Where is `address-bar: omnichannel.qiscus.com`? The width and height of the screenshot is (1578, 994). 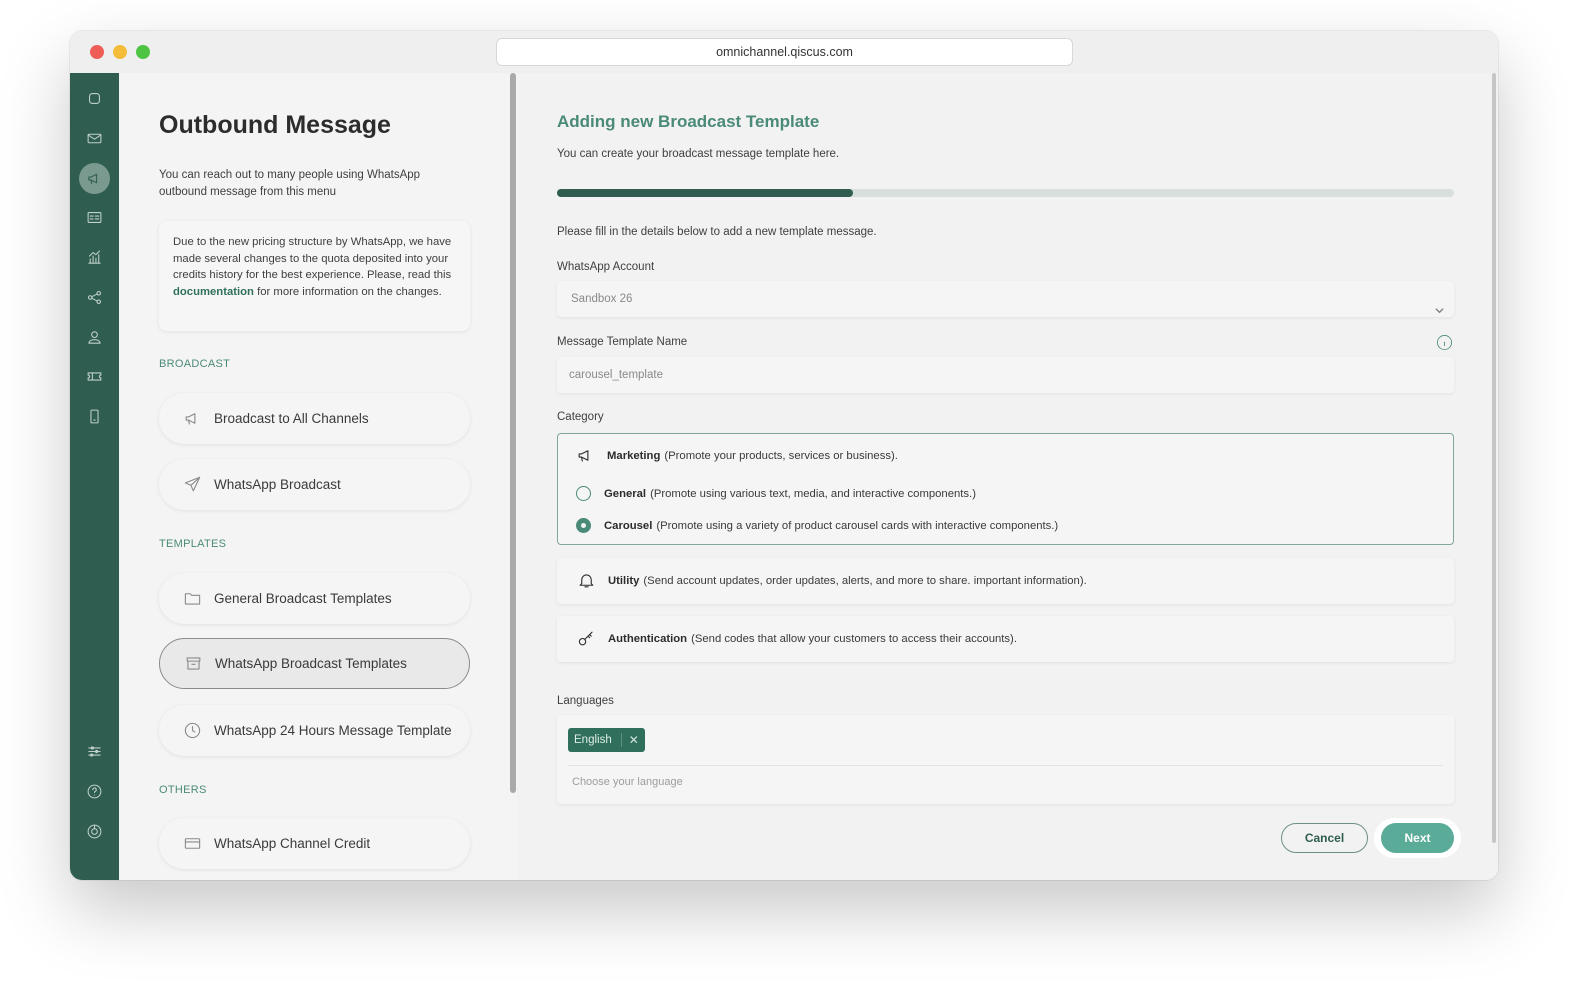
address-bar: omnichannel.qiscus.com is located at coordinates (784, 52).